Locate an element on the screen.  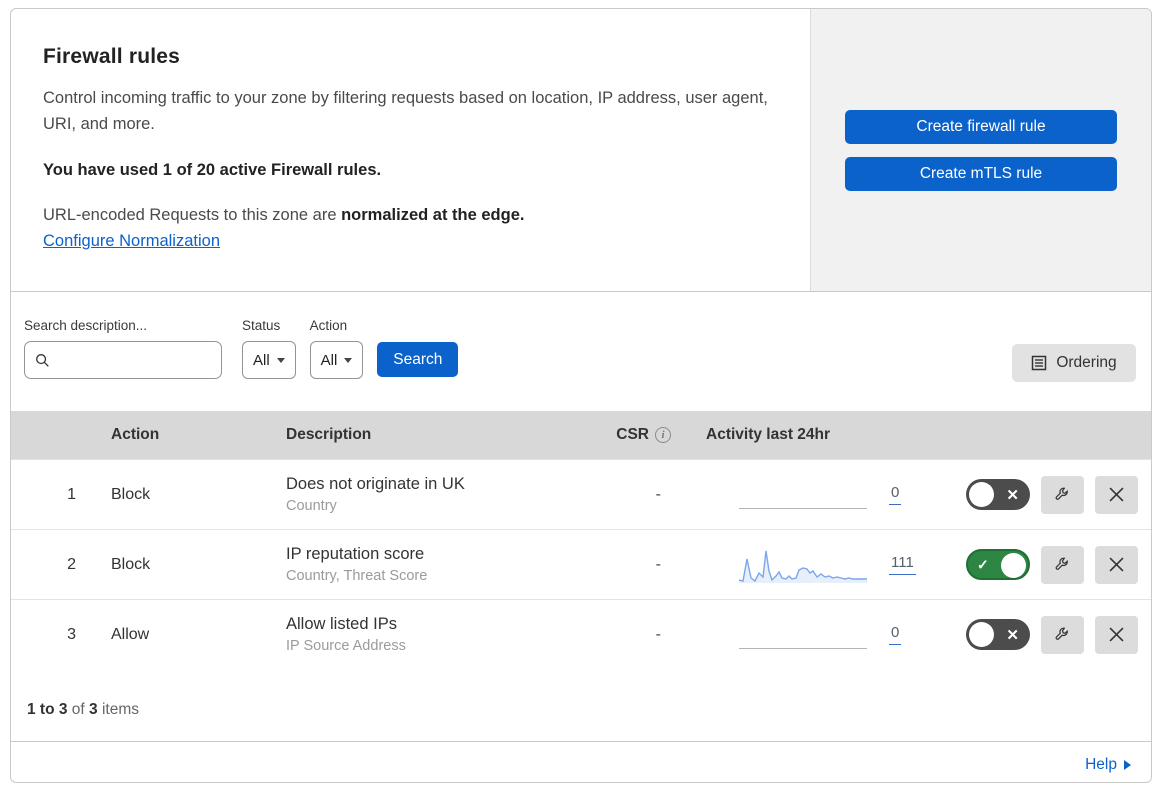
status-label: Status is located at coordinates (261, 325).